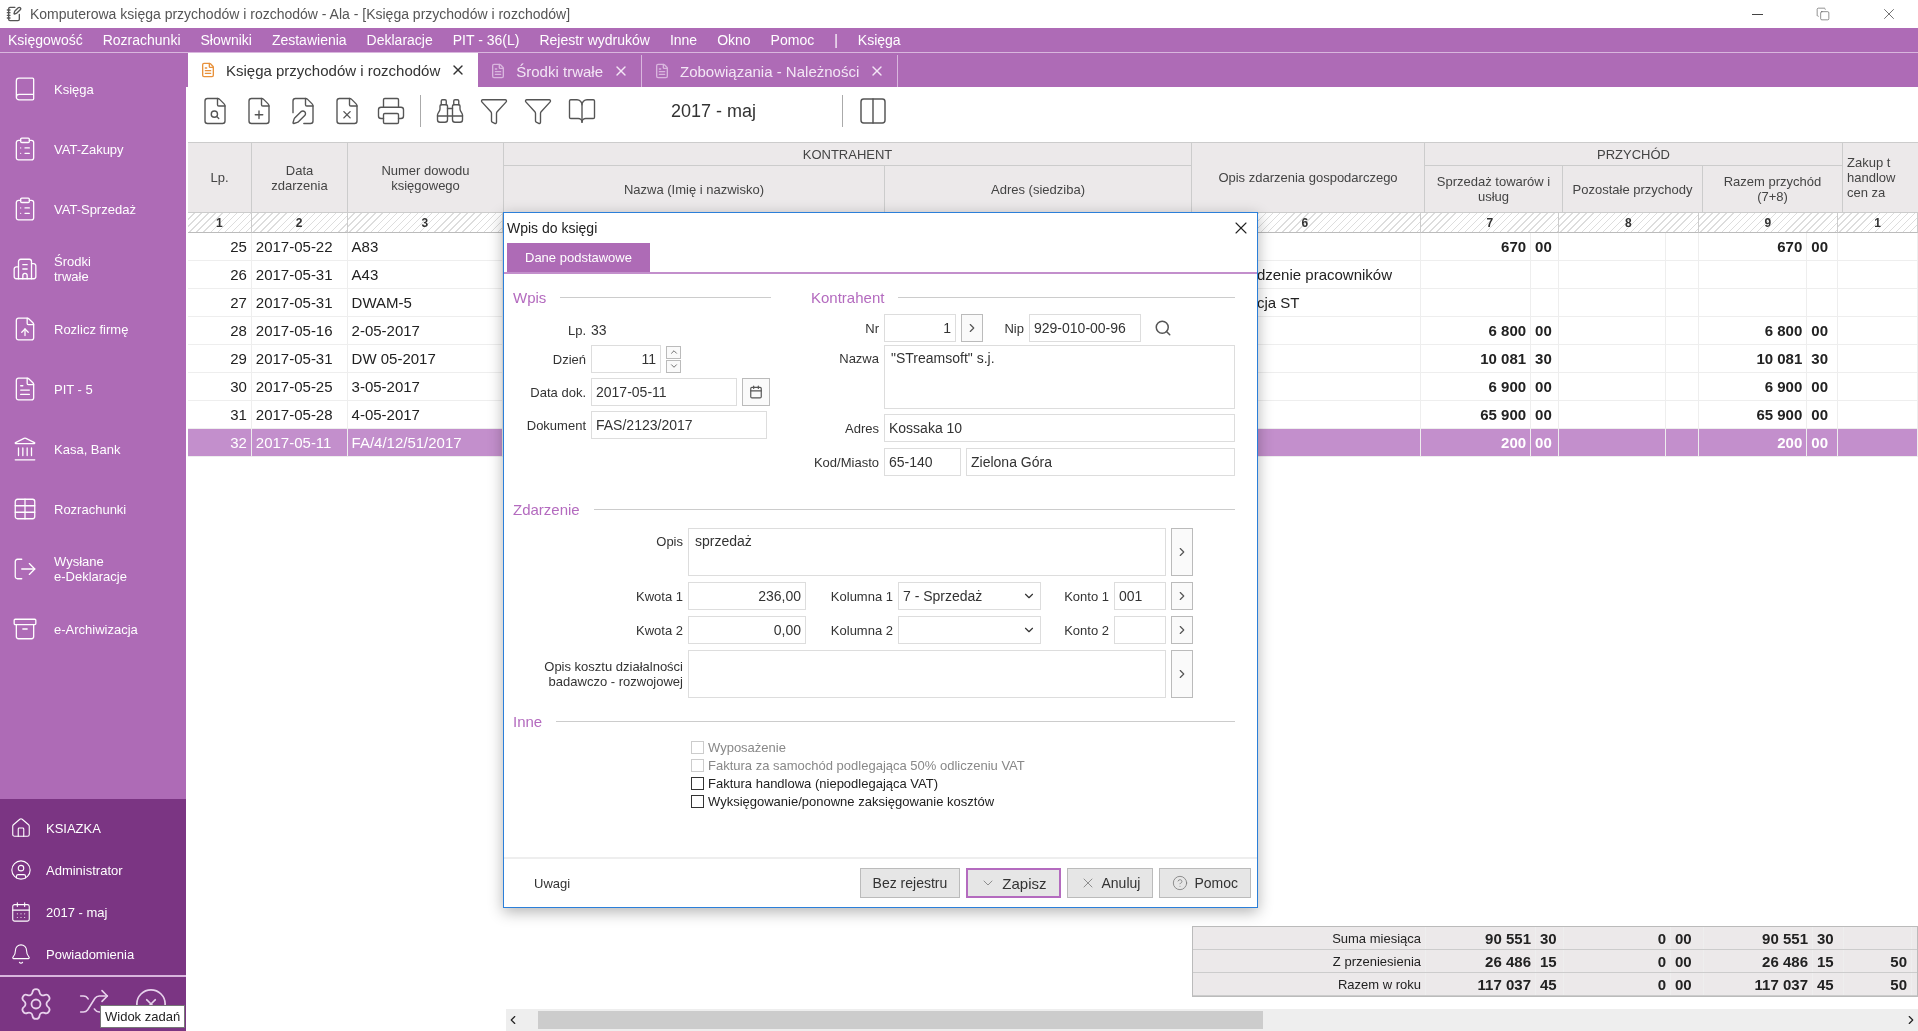 Image resolution: width=1918 pixels, height=1031 pixels. What do you see at coordinates (1476, 358) in the screenshot?
I see `sales-value: 10 081` at bounding box center [1476, 358].